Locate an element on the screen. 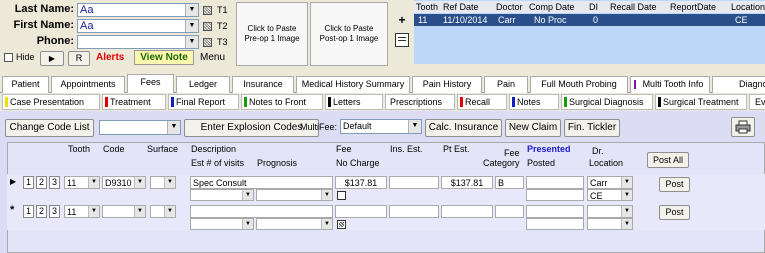  pt-est-field: $137.81 is located at coordinates (467, 182).